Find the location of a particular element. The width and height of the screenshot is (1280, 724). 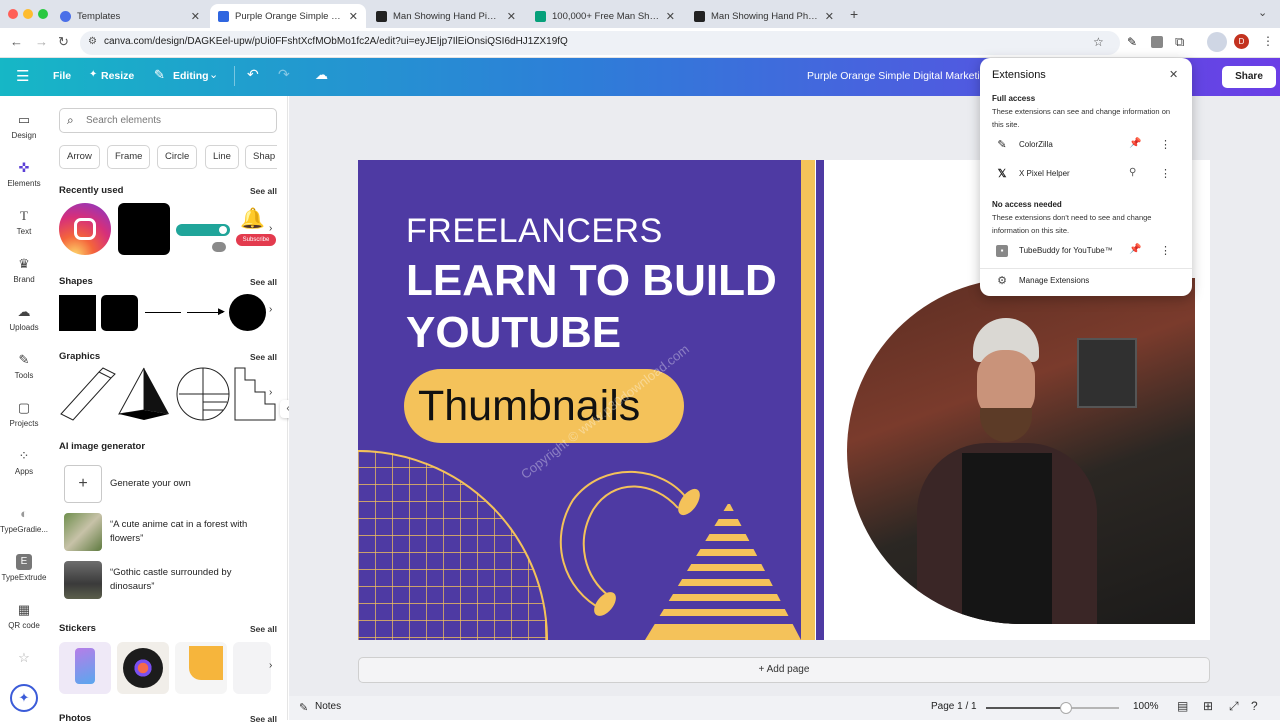

rail-item-apps: ⁘ Apps is located at coordinates (24, 462).